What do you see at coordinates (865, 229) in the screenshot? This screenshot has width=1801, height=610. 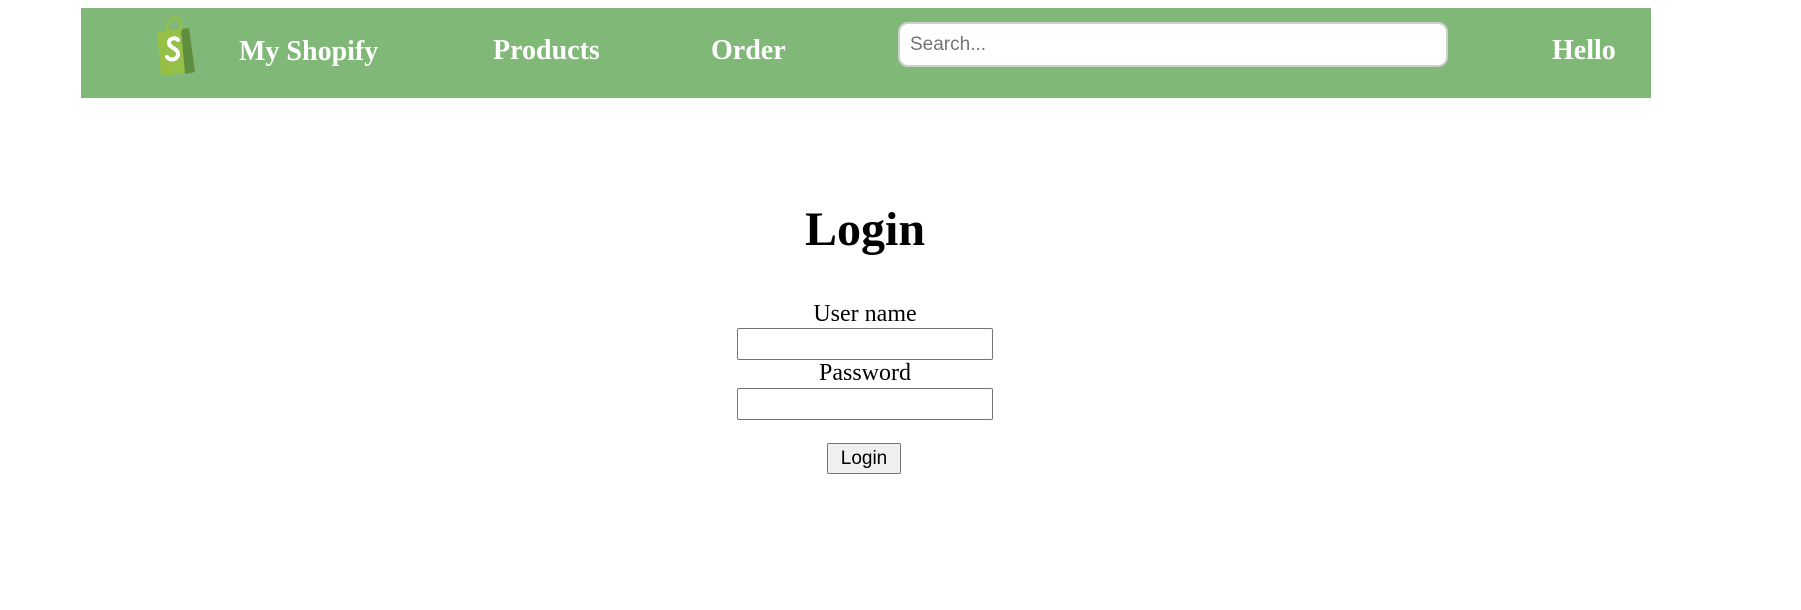 I see `page-title: Login` at bounding box center [865, 229].